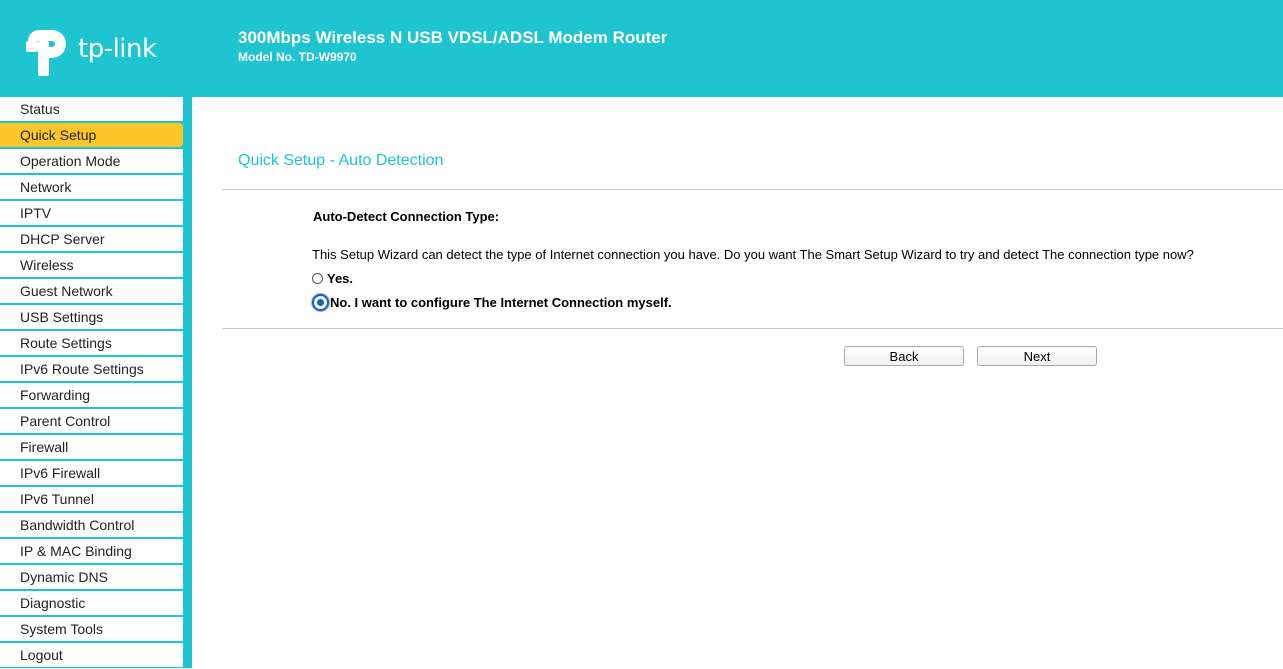 The width and height of the screenshot is (1283, 669). Describe the element at coordinates (91, 421) in the screenshot. I see `sidebar-item-parent-control: Parent Control` at that location.